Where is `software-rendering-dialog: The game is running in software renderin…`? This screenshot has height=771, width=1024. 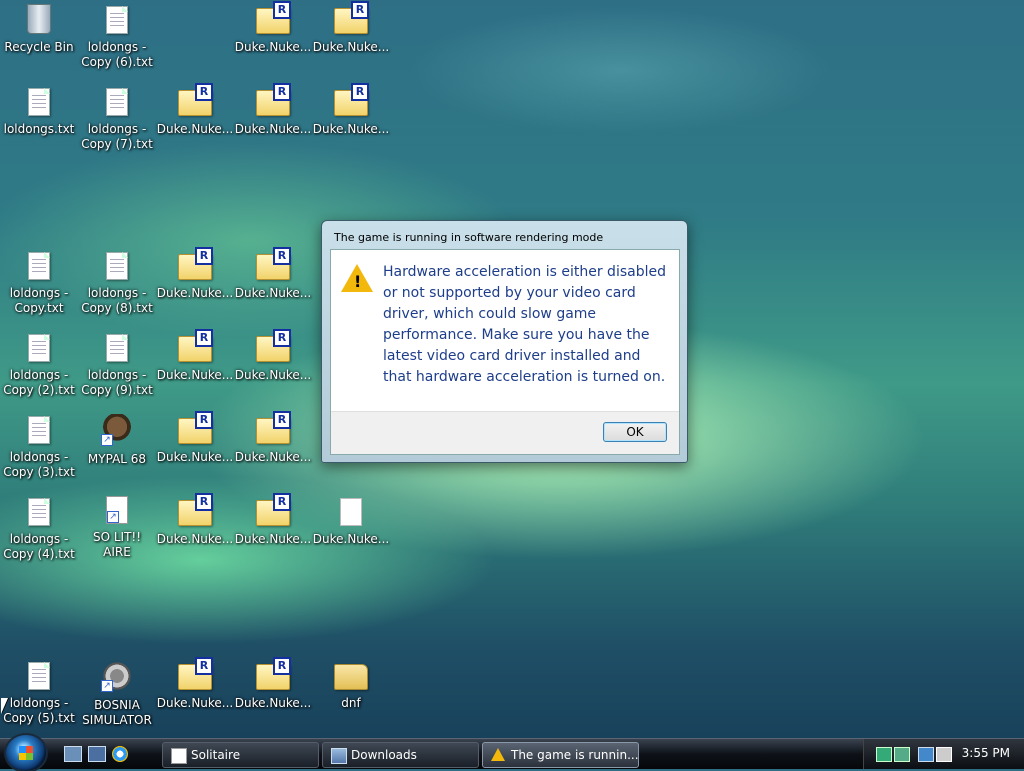 software-rendering-dialog: The game is running in software renderin… is located at coordinates (504, 341).